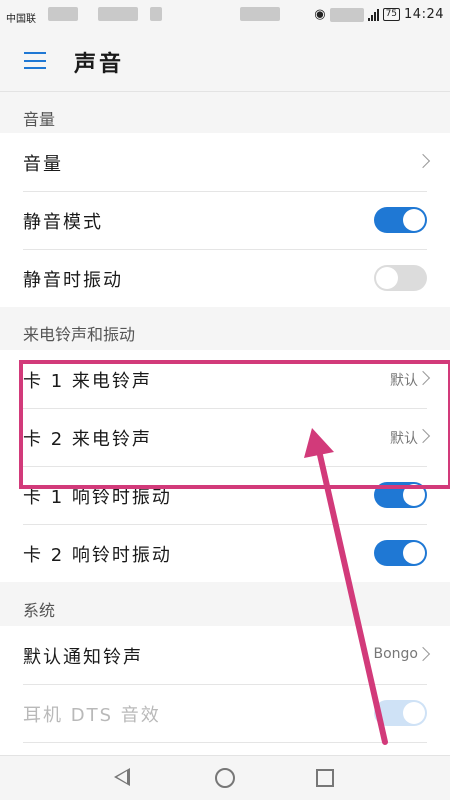 The height and width of the screenshot is (800, 450). Describe the element at coordinates (225, 742) in the screenshot. I see `divider` at that location.